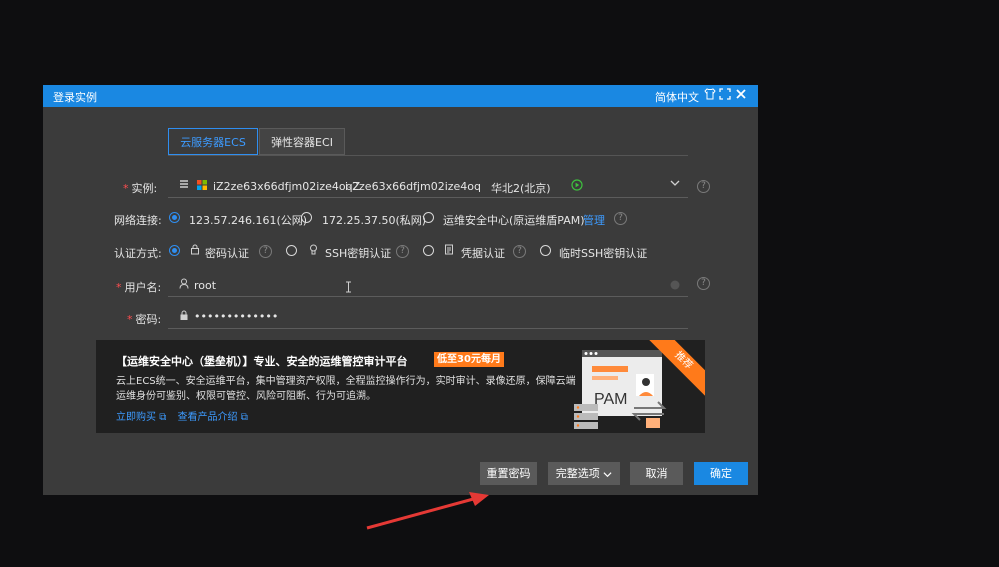 The image size is (999, 567). What do you see at coordinates (400, 96) in the screenshot?
I see `dialog-titlebar: 登录实例 简体中文` at bounding box center [400, 96].